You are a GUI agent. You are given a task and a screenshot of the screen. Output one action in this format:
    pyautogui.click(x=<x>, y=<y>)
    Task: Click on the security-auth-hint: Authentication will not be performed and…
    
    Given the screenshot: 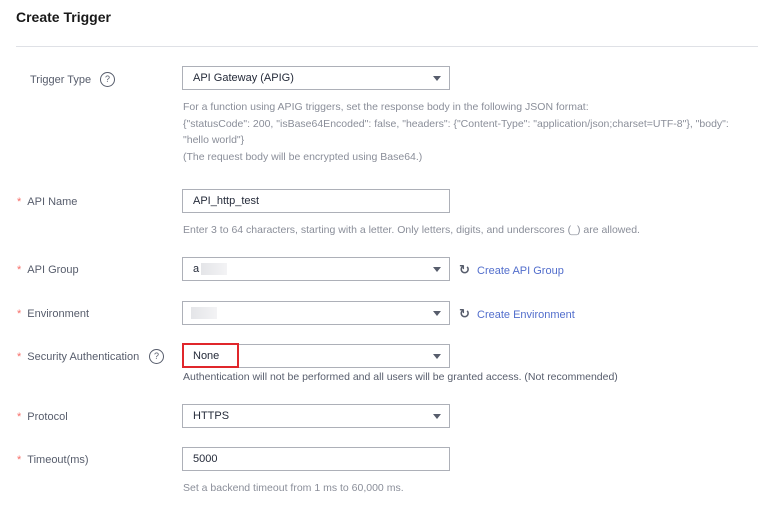 What is the action you would take?
    pyautogui.click(x=400, y=377)
    